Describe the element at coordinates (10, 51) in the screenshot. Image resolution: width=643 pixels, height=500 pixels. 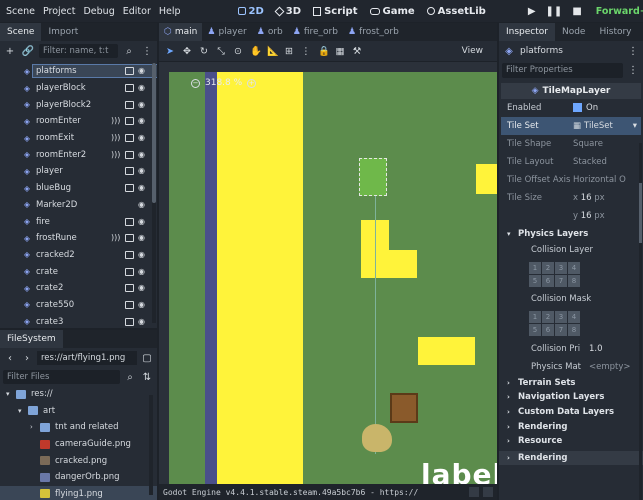
I see `add-node-icon: +` at that location.